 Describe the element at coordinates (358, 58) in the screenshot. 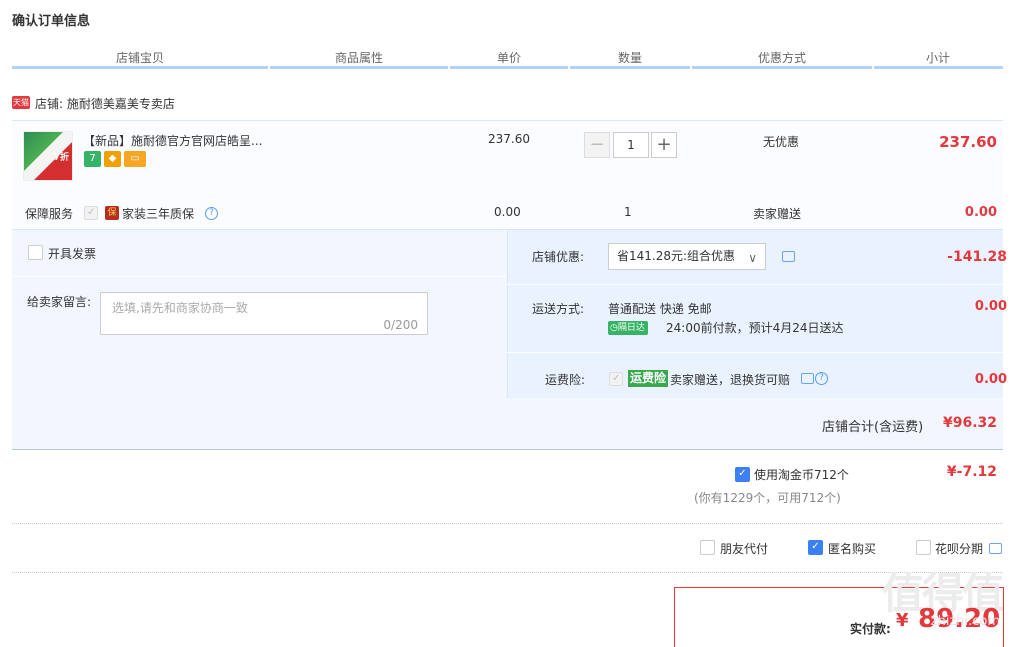

I see `header-attributes: 商品属性` at that location.